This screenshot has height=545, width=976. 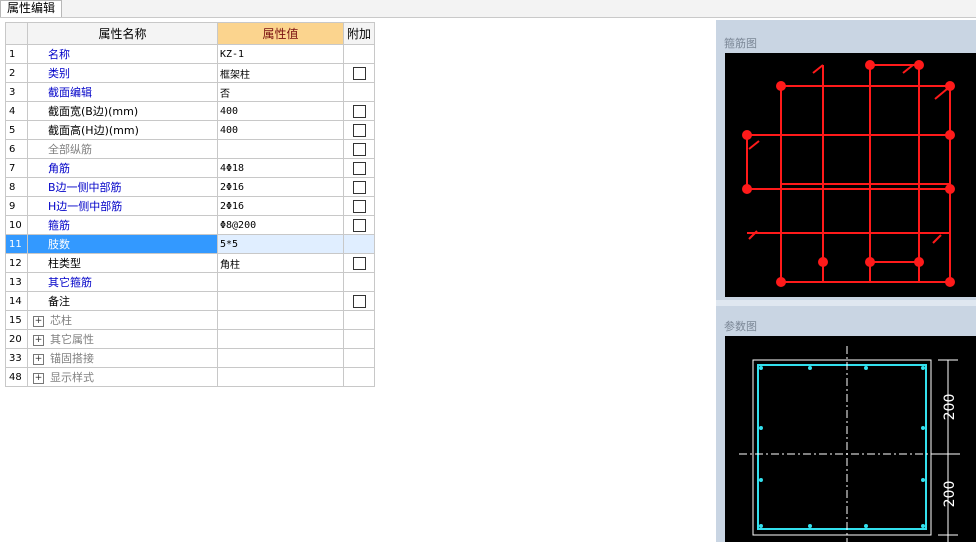 What do you see at coordinates (122, 149) in the screenshot?
I see `property-name-cell: 全部纵筋` at bounding box center [122, 149].